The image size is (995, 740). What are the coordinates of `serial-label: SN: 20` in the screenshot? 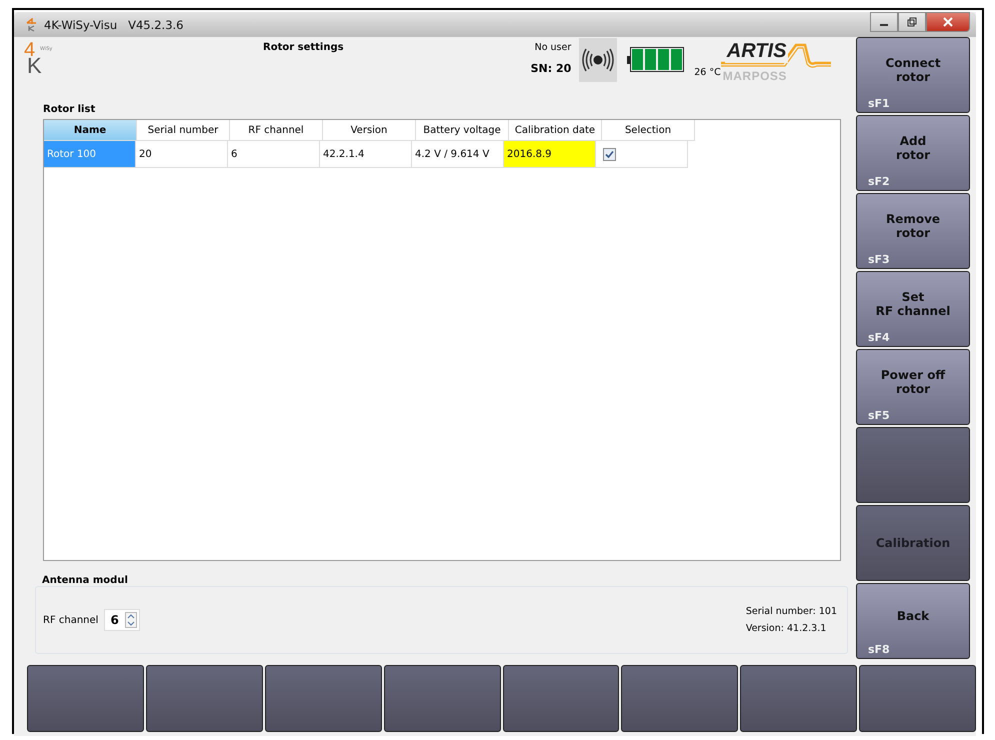 It's located at (551, 68).